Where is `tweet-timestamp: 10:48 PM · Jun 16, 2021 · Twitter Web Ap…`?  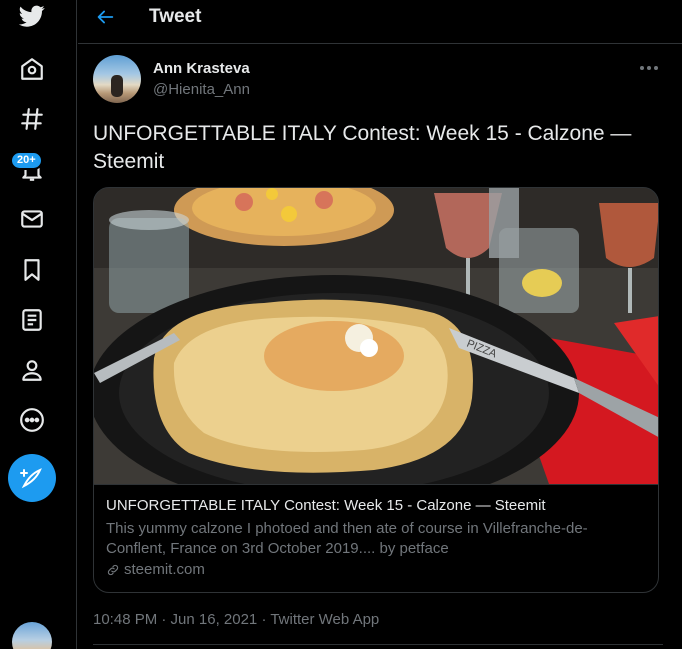
tweet-timestamp: 10:48 PM · Jun 16, 2021 · Twitter Web Ap… is located at coordinates (236, 619).